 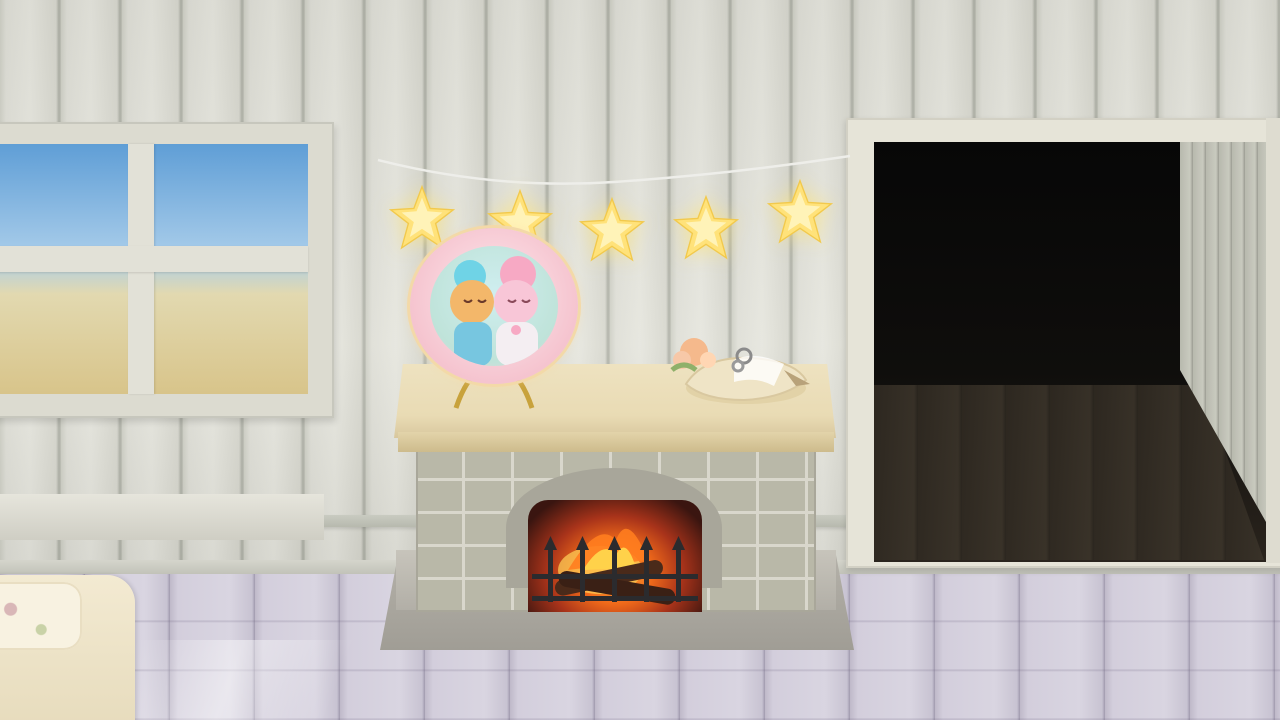 What do you see at coordinates (739, 370) in the screenshot?
I see `ring-pillow` at bounding box center [739, 370].